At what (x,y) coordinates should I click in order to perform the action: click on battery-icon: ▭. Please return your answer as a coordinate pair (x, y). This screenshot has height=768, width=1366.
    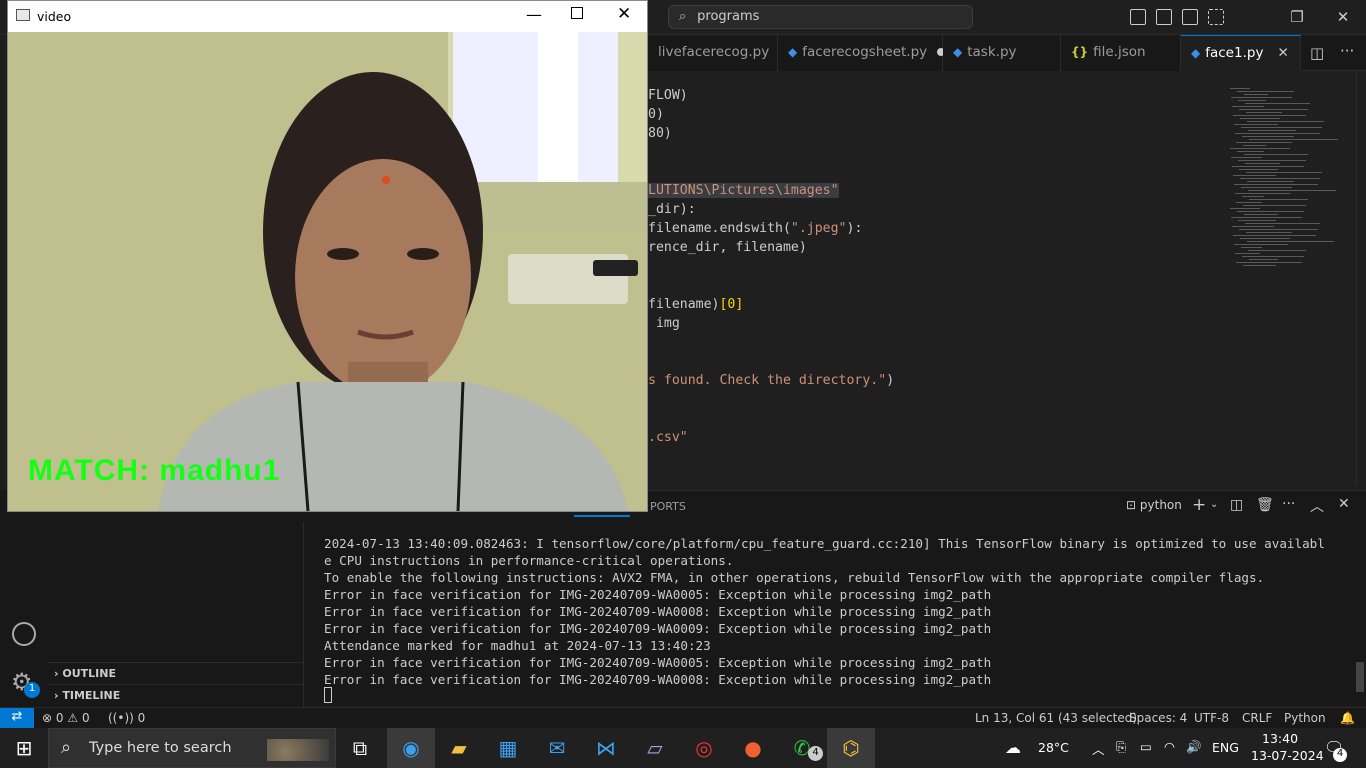
    Looking at the image, I should click on (1146, 746).